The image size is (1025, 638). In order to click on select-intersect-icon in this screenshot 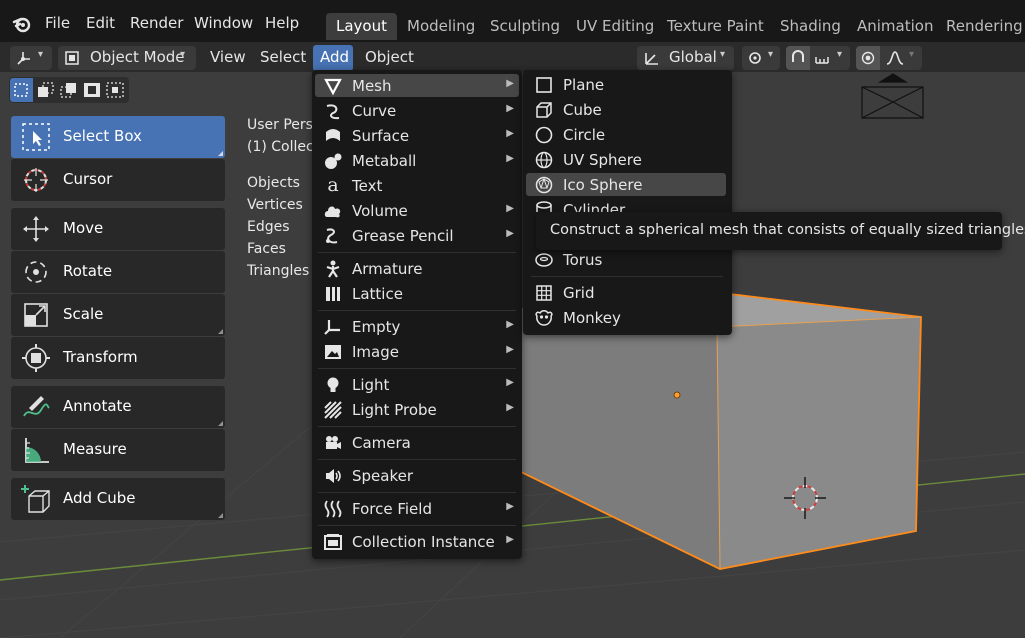, I will do `click(115, 90)`.